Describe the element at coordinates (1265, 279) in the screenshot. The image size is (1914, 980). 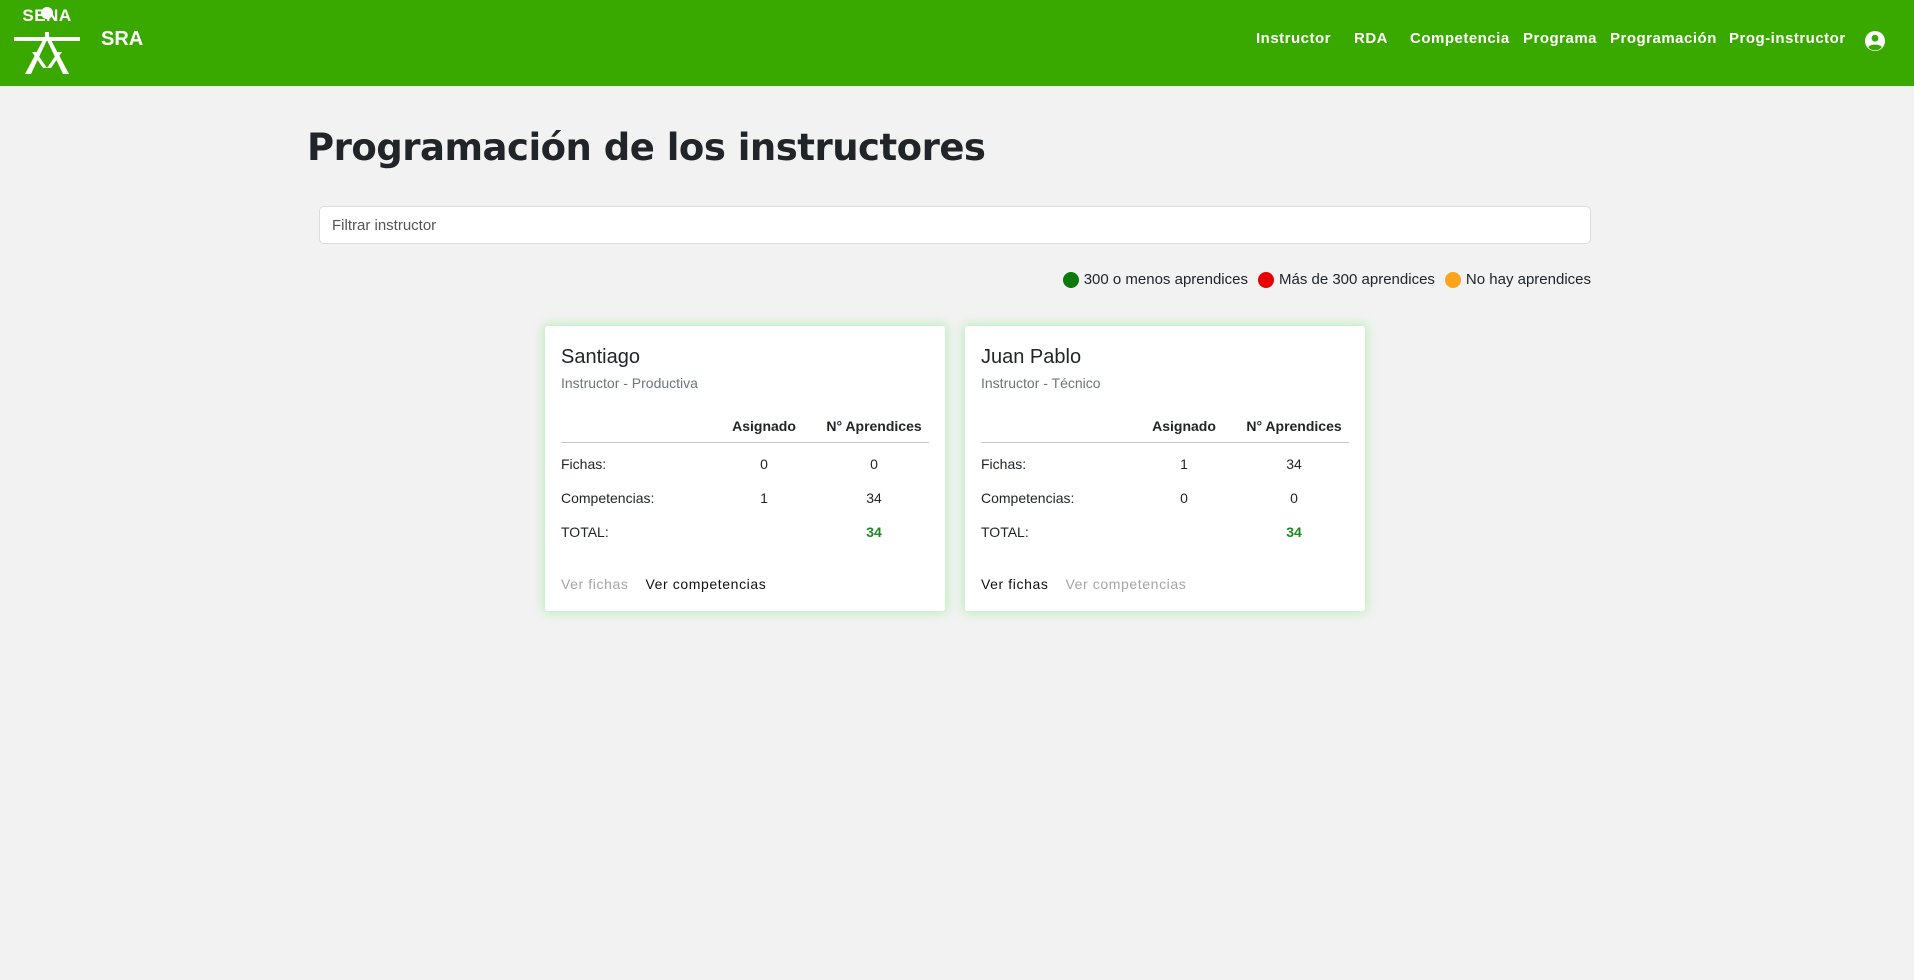
I see `red-dot-icon` at that location.